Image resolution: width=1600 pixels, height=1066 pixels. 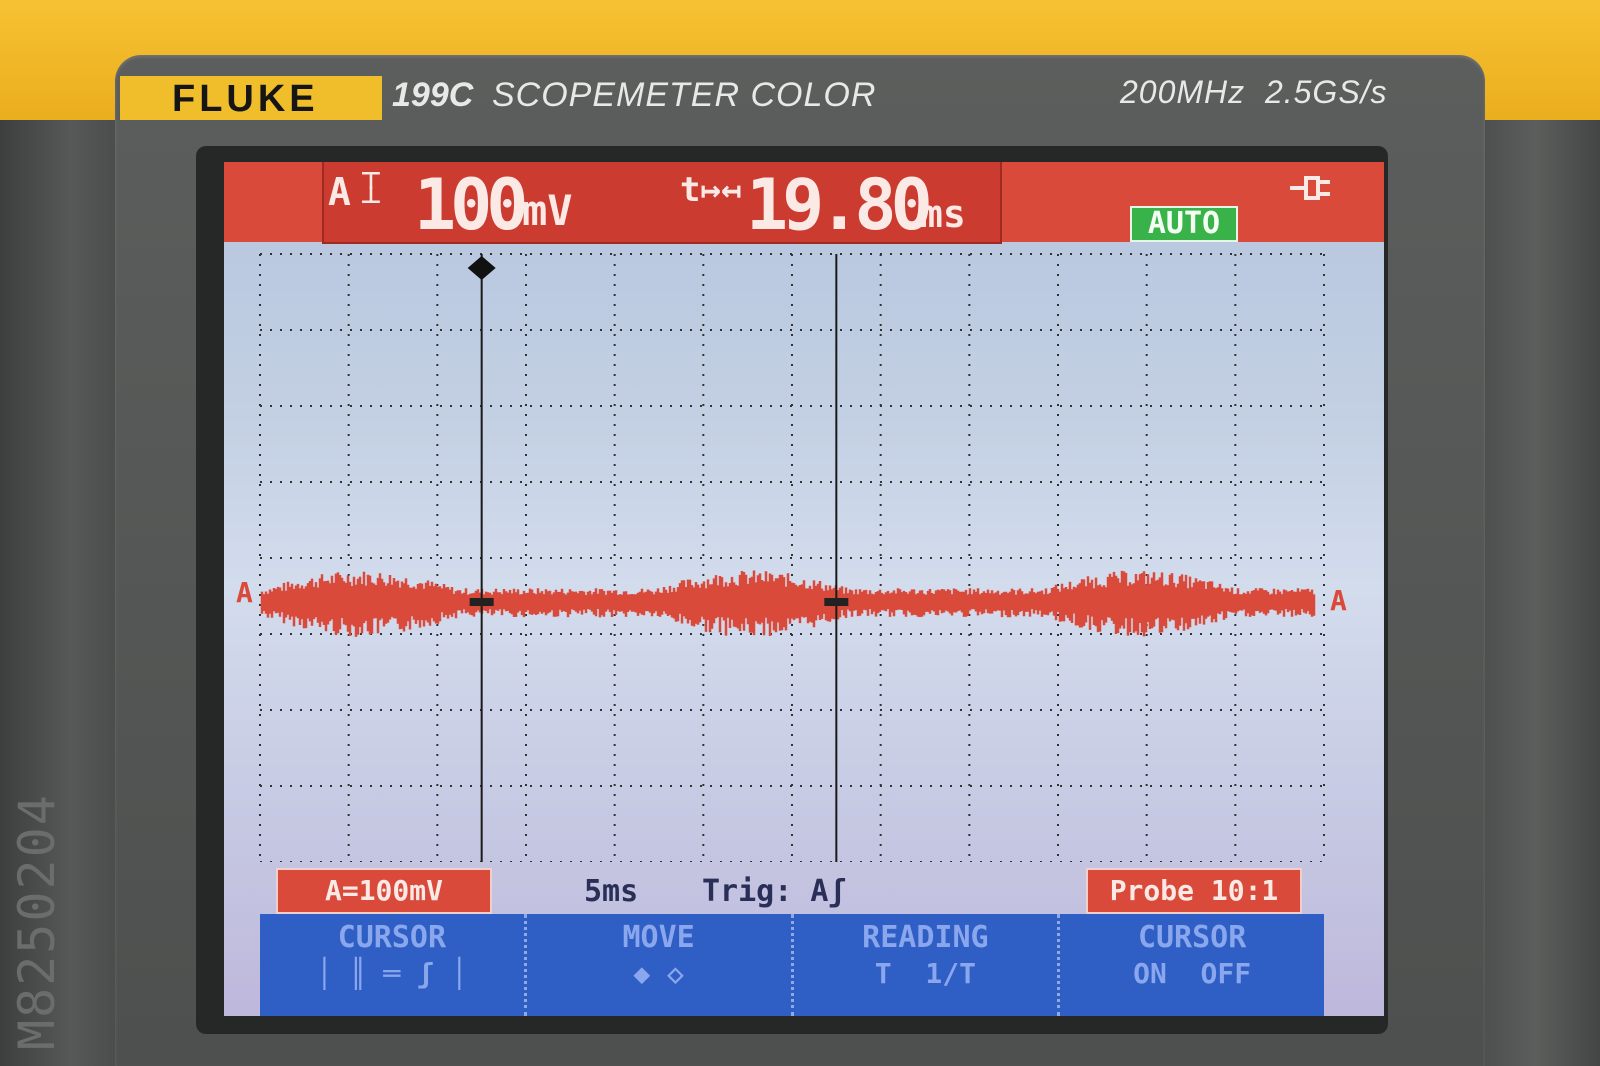 I want to click on channel-marker-right: A, so click(x=1338, y=600).